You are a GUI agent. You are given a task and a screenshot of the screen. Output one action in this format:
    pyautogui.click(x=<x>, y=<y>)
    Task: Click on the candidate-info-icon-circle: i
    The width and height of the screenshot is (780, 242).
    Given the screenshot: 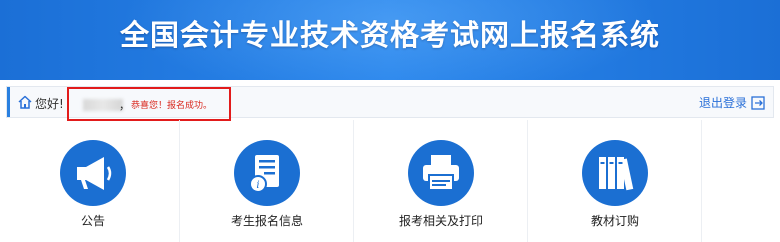 What is the action you would take?
    pyautogui.click(x=267, y=173)
    